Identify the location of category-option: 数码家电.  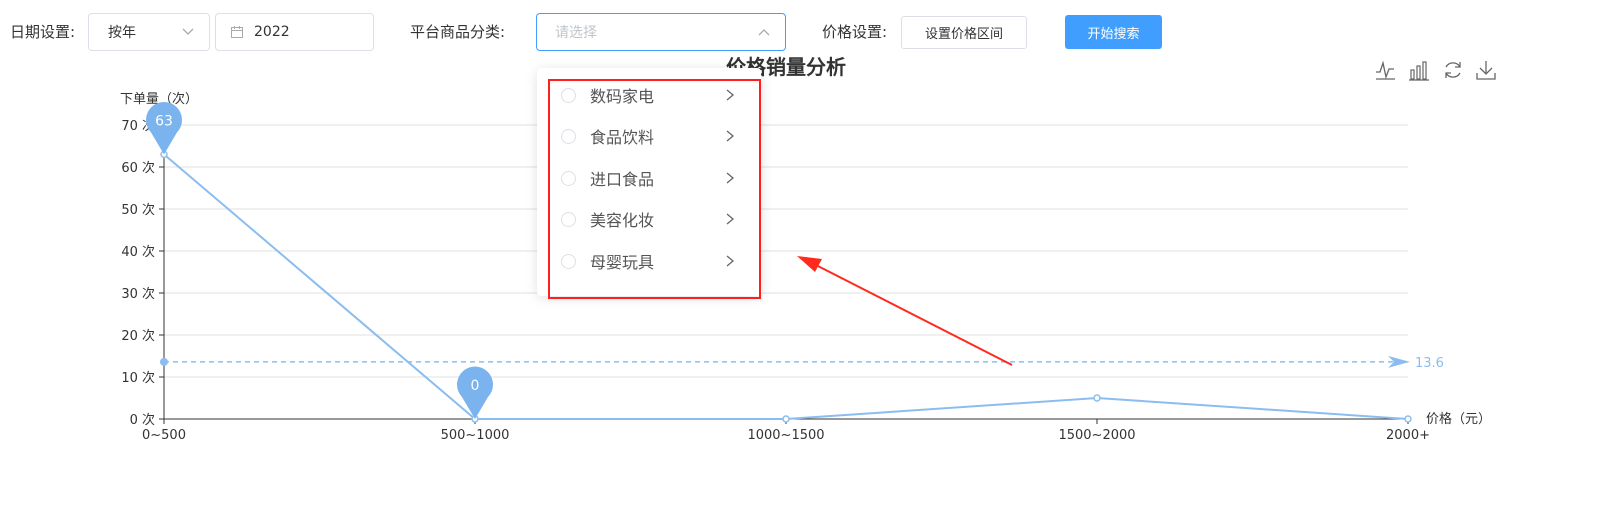
(649, 95).